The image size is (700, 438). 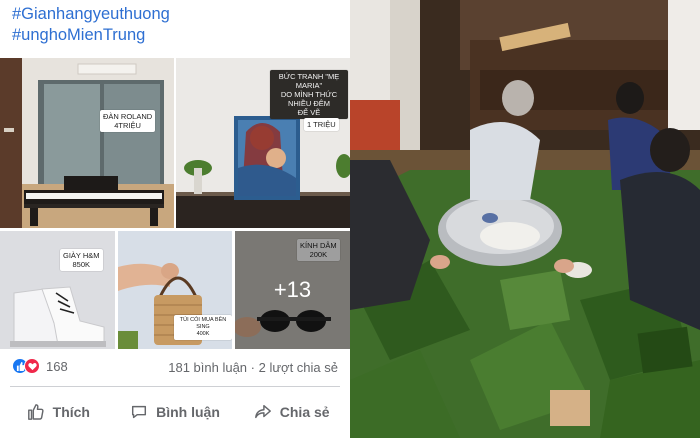 What do you see at coordinates (262, 411) in the screenshot?
I see `share-icon` at bounding box center [262, 411].